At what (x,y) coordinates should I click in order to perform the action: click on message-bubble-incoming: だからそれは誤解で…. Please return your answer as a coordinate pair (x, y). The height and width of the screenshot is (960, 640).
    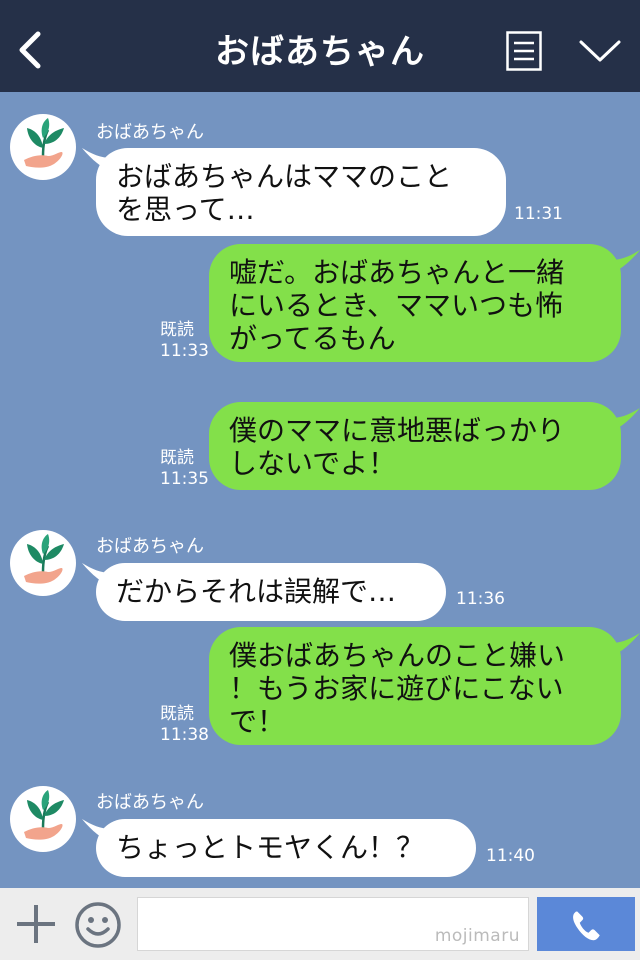
    Looking at the image, I should click on (271, 592).